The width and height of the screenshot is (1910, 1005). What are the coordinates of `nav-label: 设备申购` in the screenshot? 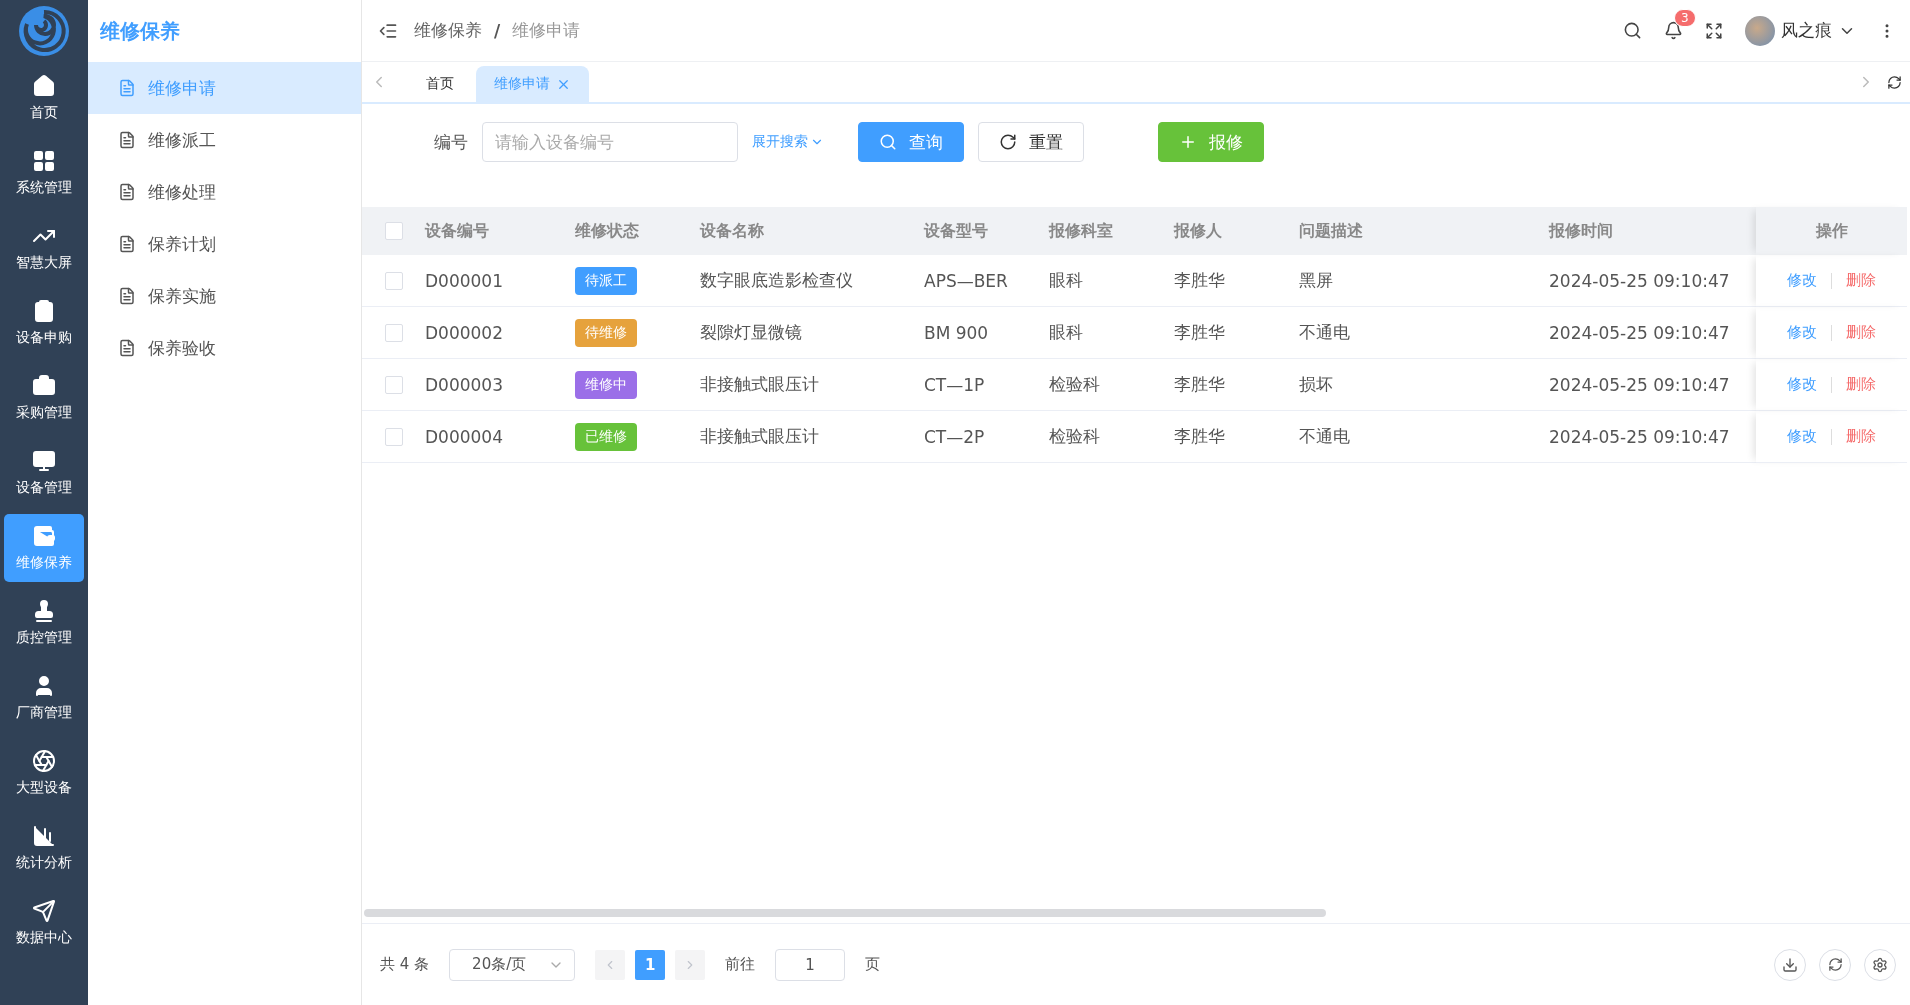 It's located at (44, 338).